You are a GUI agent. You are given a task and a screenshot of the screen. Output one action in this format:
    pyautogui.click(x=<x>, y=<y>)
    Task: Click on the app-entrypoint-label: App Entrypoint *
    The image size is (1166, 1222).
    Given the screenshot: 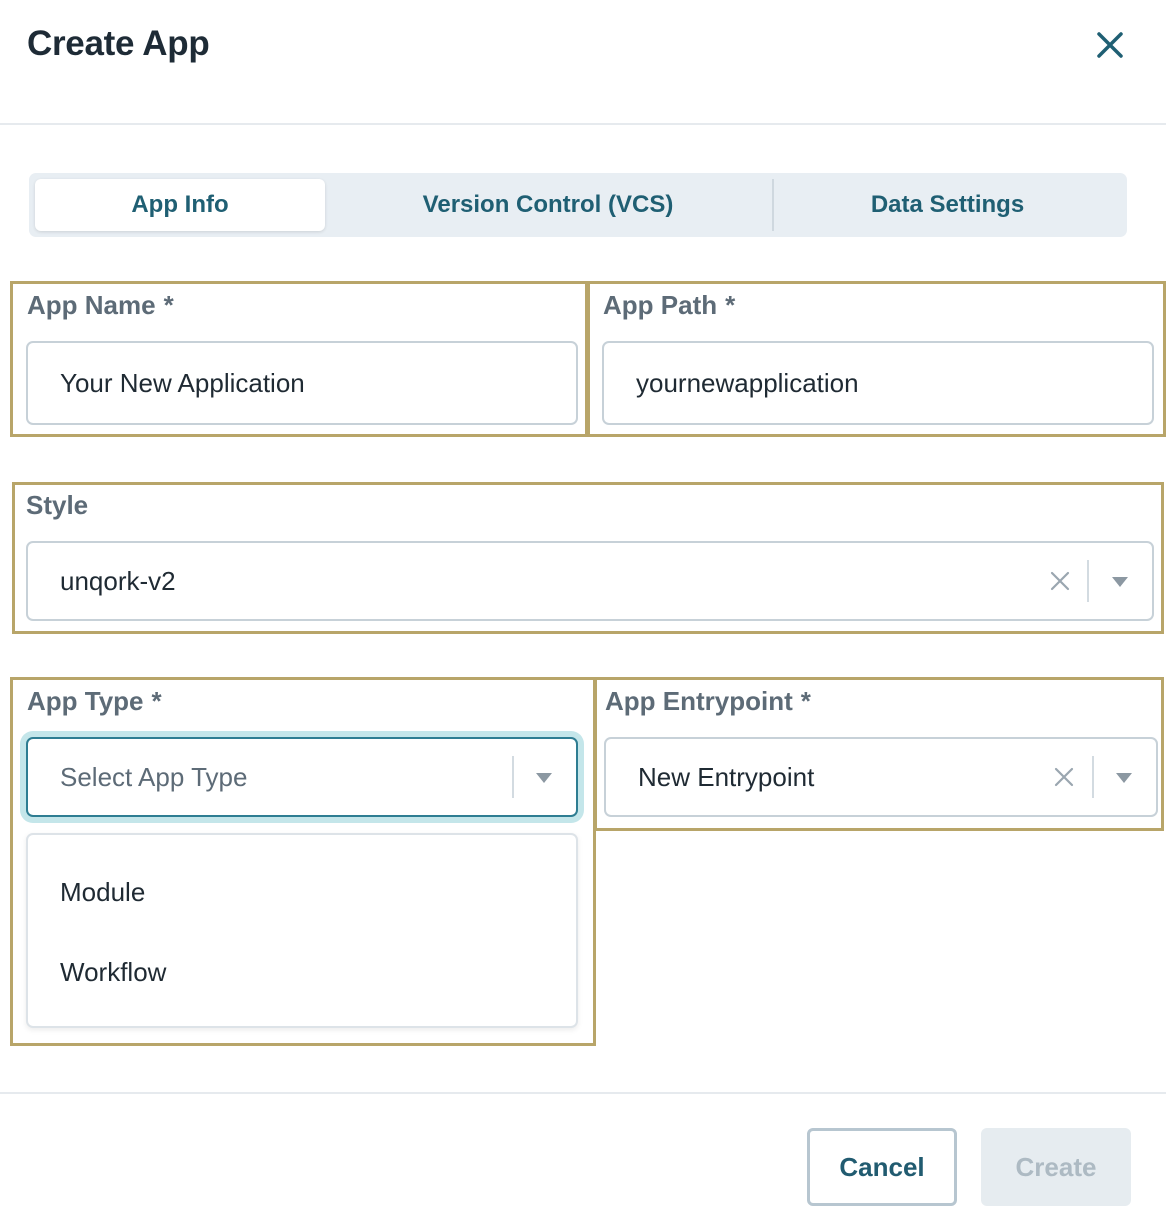 What is the action you would take?
    pyautogui.click(x=708, y=701)
    